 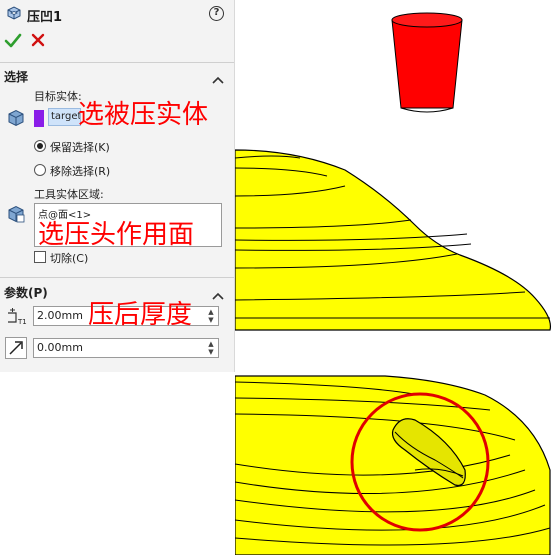 What do you see at coordinates (39, 118) in the screenshot?
I see `target-color-swatch` at bounding box center [39, 118].